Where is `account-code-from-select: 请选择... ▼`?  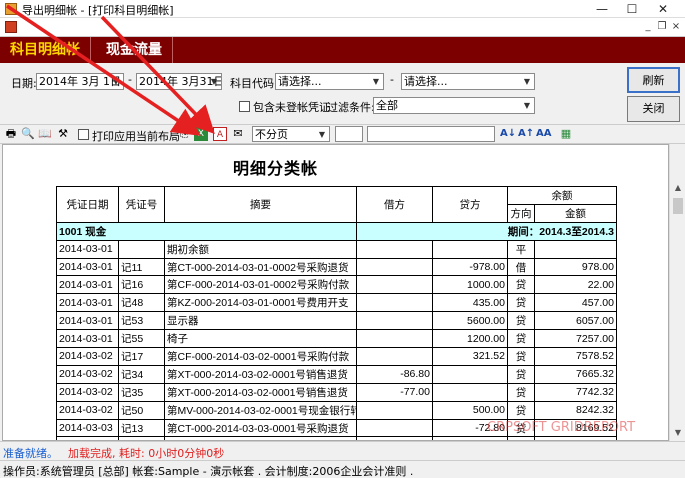 account-code-from-select: 请选择... ▼ is located at coordinates (329, 81).